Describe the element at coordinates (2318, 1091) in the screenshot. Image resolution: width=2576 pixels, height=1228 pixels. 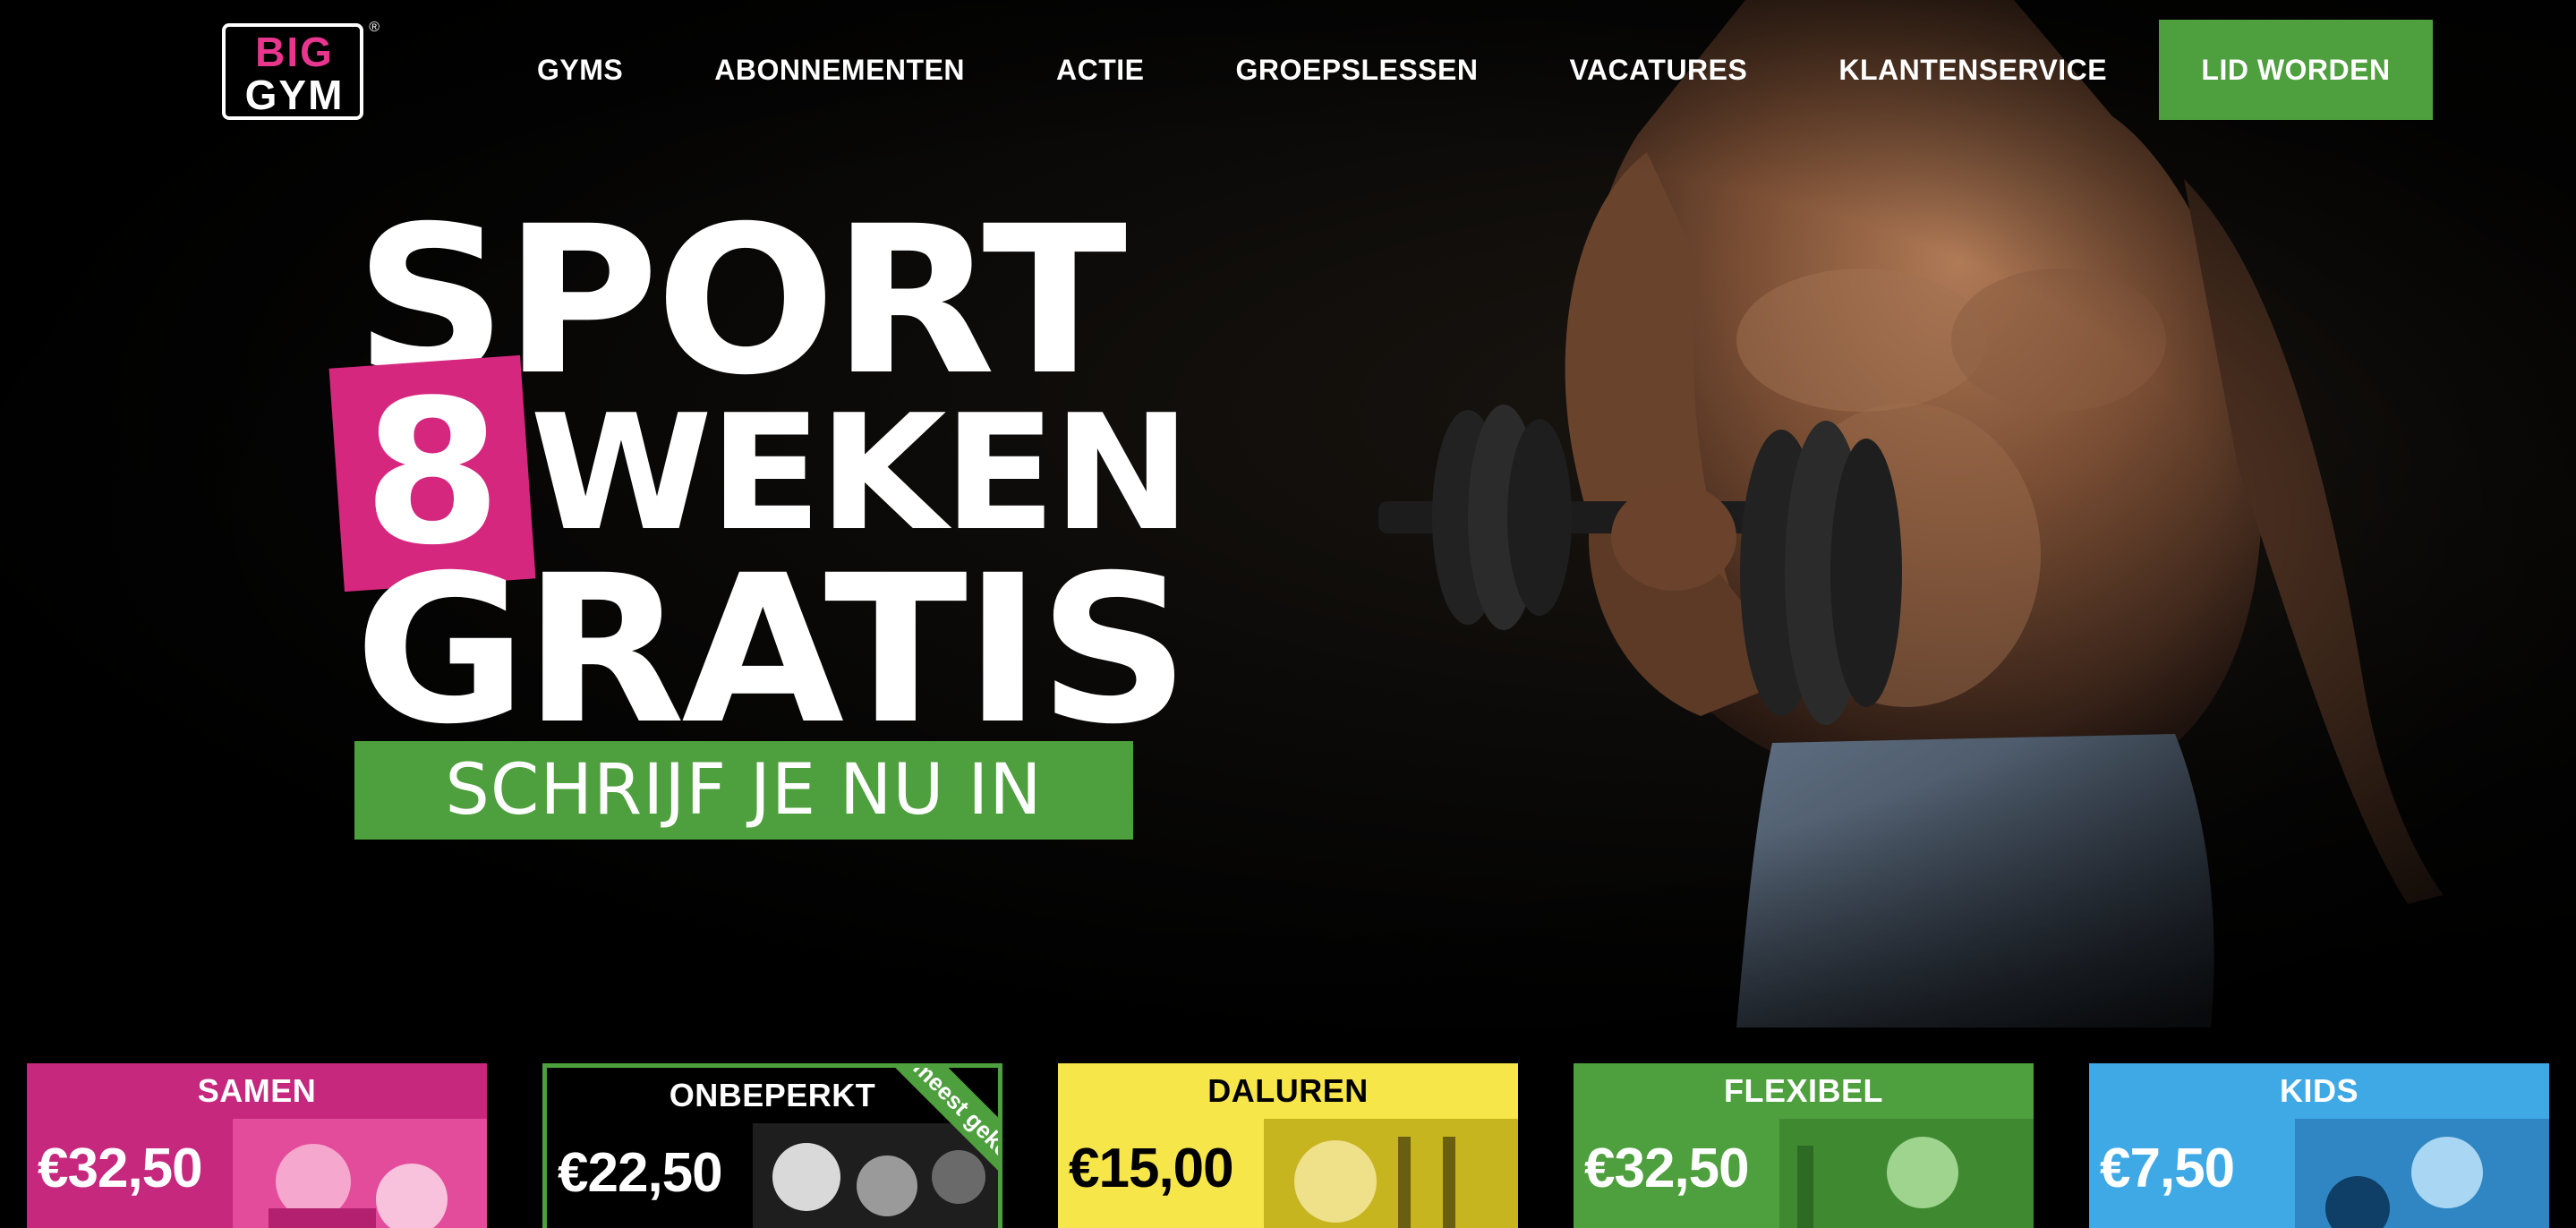
I see `plan-name: KIDS` at that location.